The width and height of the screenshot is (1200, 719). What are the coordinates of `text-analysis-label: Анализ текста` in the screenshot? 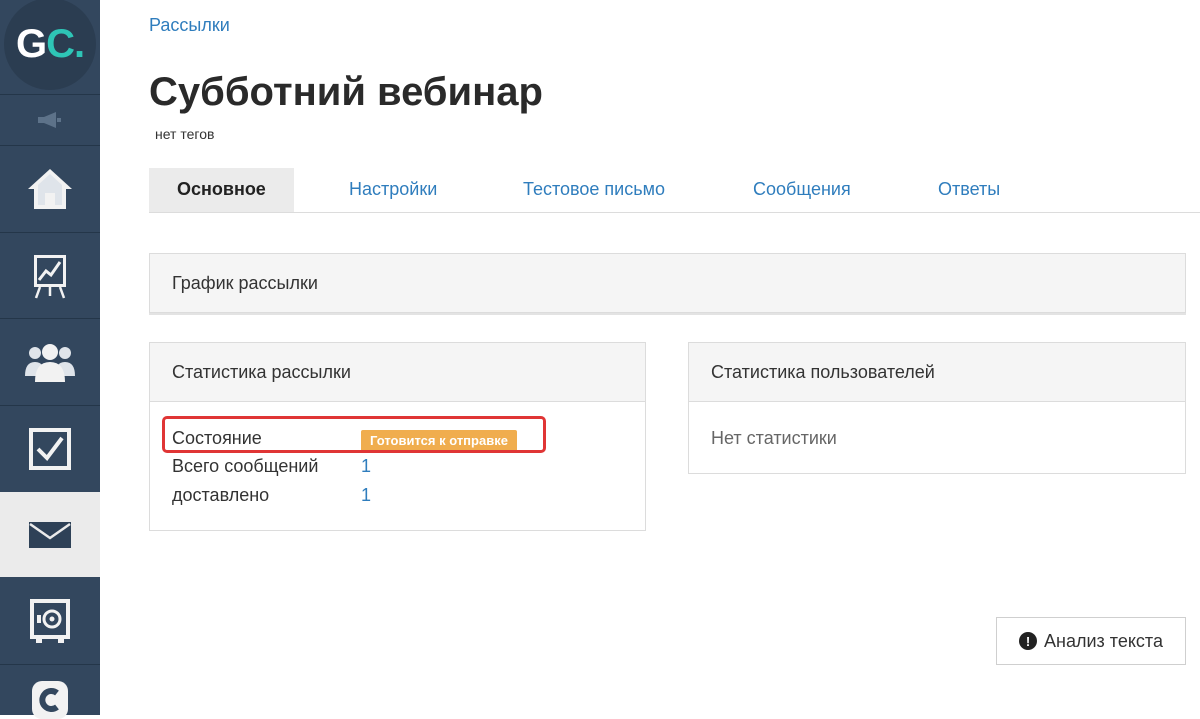 It's located at (1103, 640).